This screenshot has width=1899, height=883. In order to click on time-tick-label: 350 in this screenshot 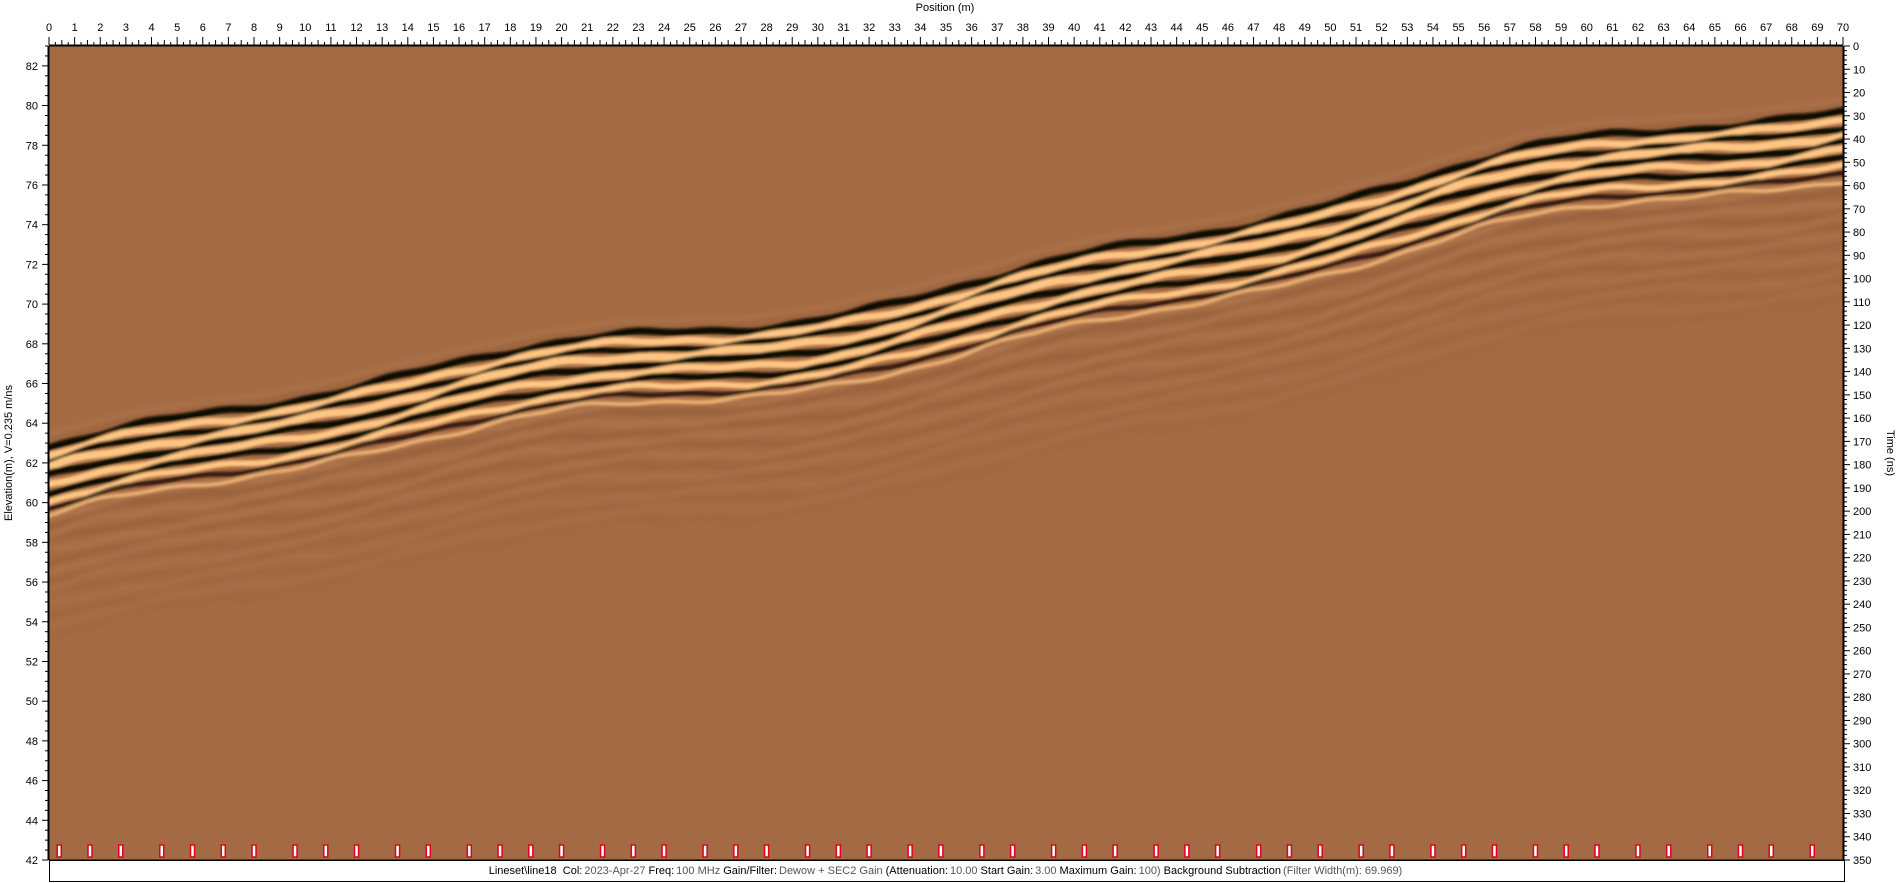, I will do `click(1862, 861)`.